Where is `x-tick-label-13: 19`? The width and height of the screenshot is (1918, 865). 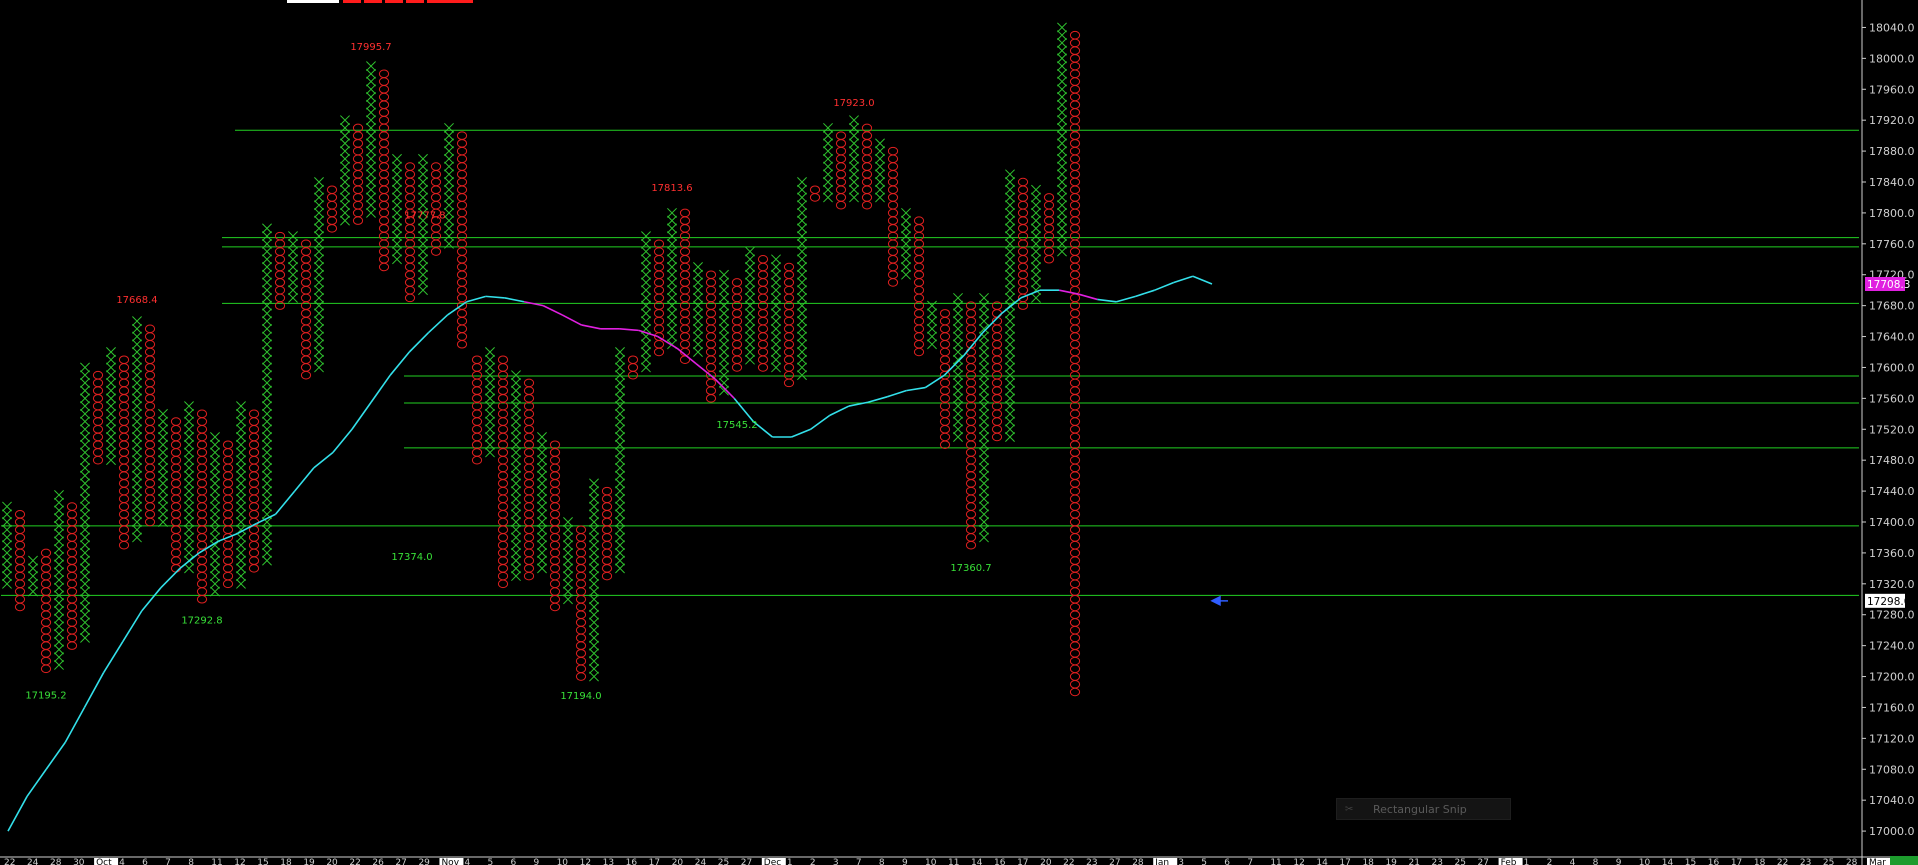
x-tick-label-13: 19 is located at coordinates (309, 861).